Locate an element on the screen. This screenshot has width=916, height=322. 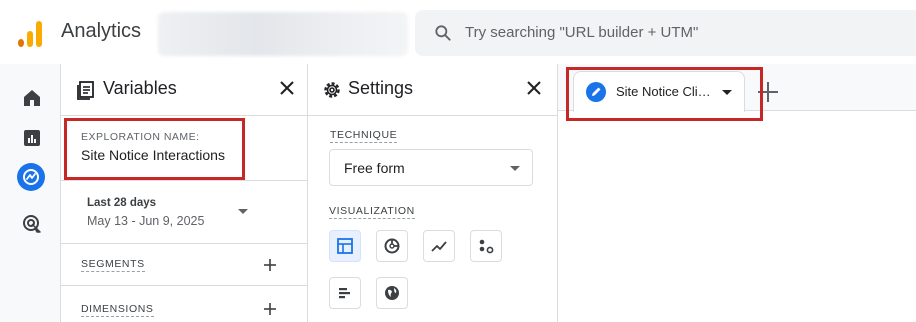
add-segment-icon is located at coordinates (270, 265).